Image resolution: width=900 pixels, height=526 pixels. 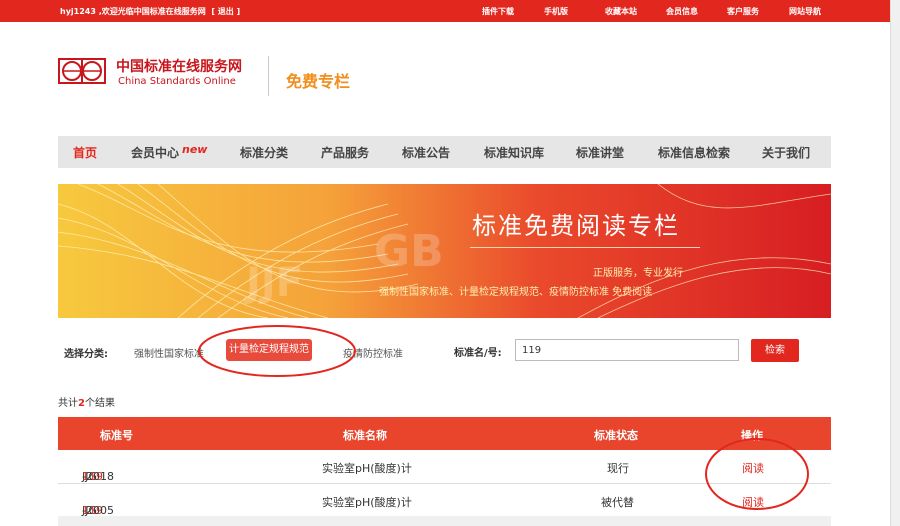 What do you see at coordinates (365, 435) in the screenshot?
I see `col-header-name: 标准名称` at bounding box center [365, 435].